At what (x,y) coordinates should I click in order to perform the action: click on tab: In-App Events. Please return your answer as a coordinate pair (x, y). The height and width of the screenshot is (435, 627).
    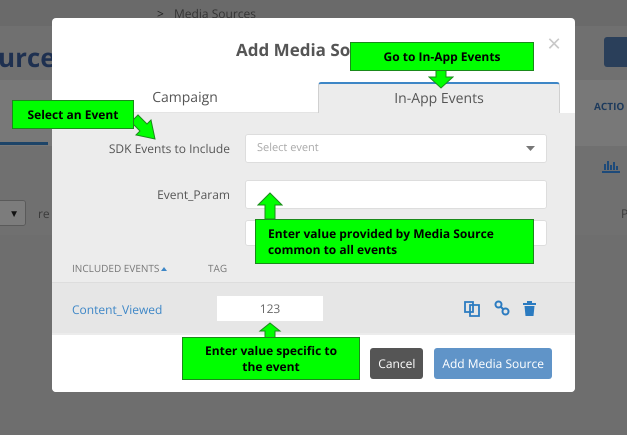
    Looking at the image, I should click on (439, 97).